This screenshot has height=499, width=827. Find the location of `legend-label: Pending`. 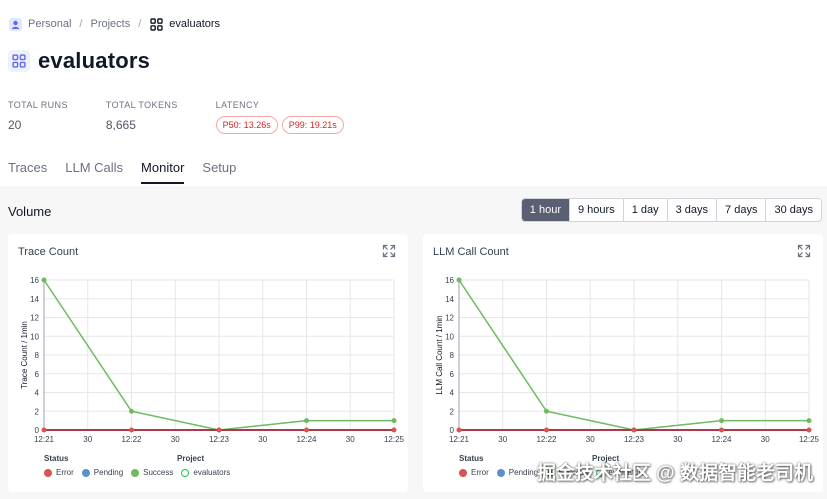

legend-label: Pending is located at coordinates (108, 472).